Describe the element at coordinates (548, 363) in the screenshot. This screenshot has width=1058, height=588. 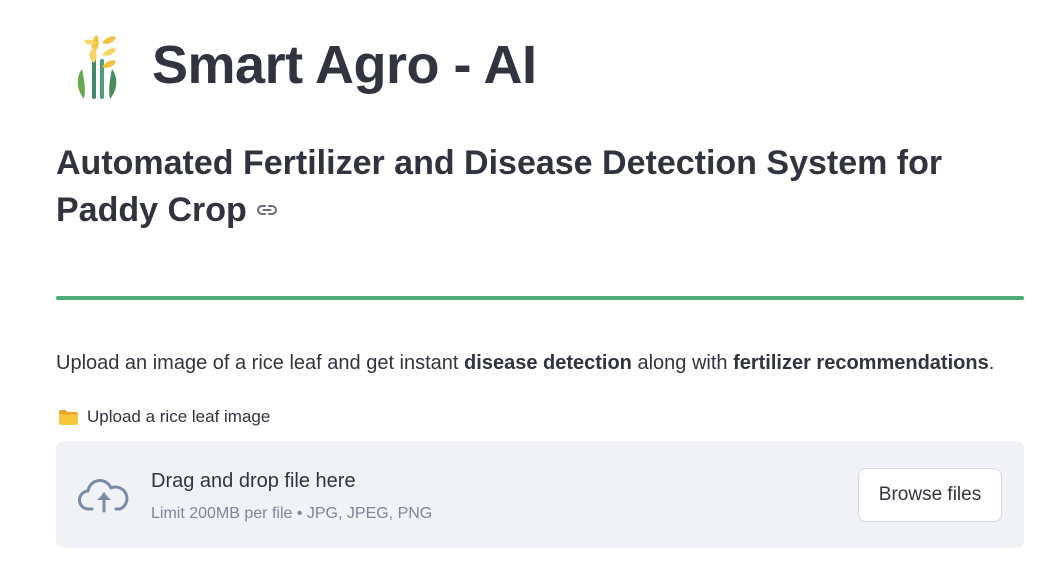
I see `intro-bold-disease-detection: disease detection` at that location.